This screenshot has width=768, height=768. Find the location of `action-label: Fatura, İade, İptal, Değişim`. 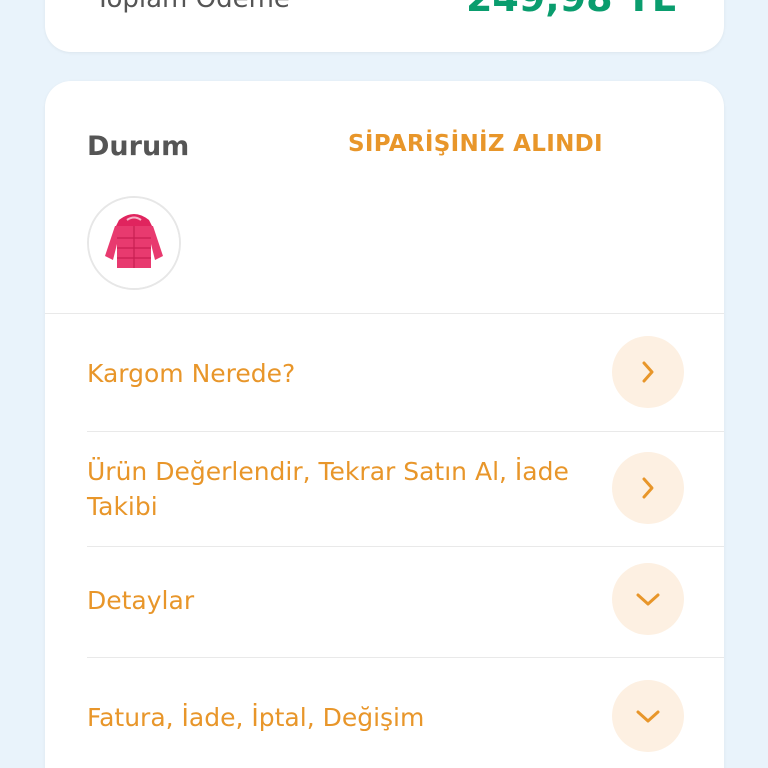

action-label: Fatura, İade, İptal, Değişim is located at coordinates (256, 717).